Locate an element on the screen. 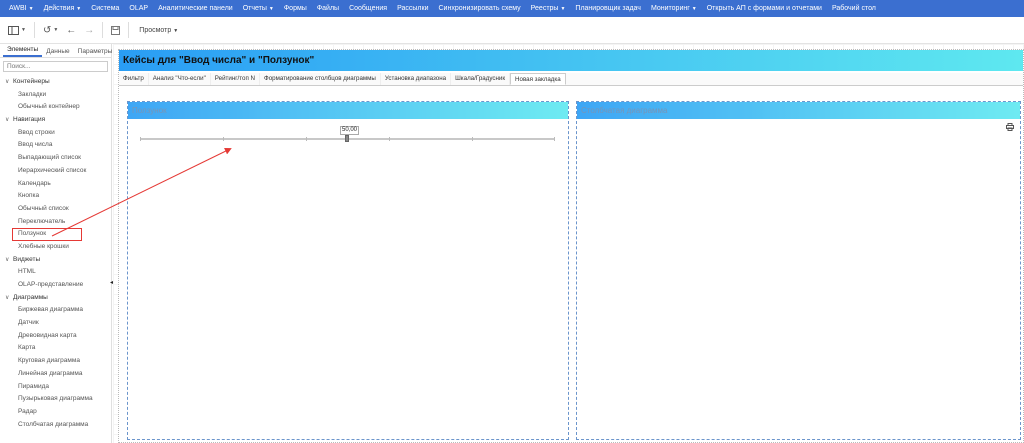 Image resolution: width=1024 pixels, height=443 pixels. menu-item-7: Файлы is located at coordinates (328, 8).